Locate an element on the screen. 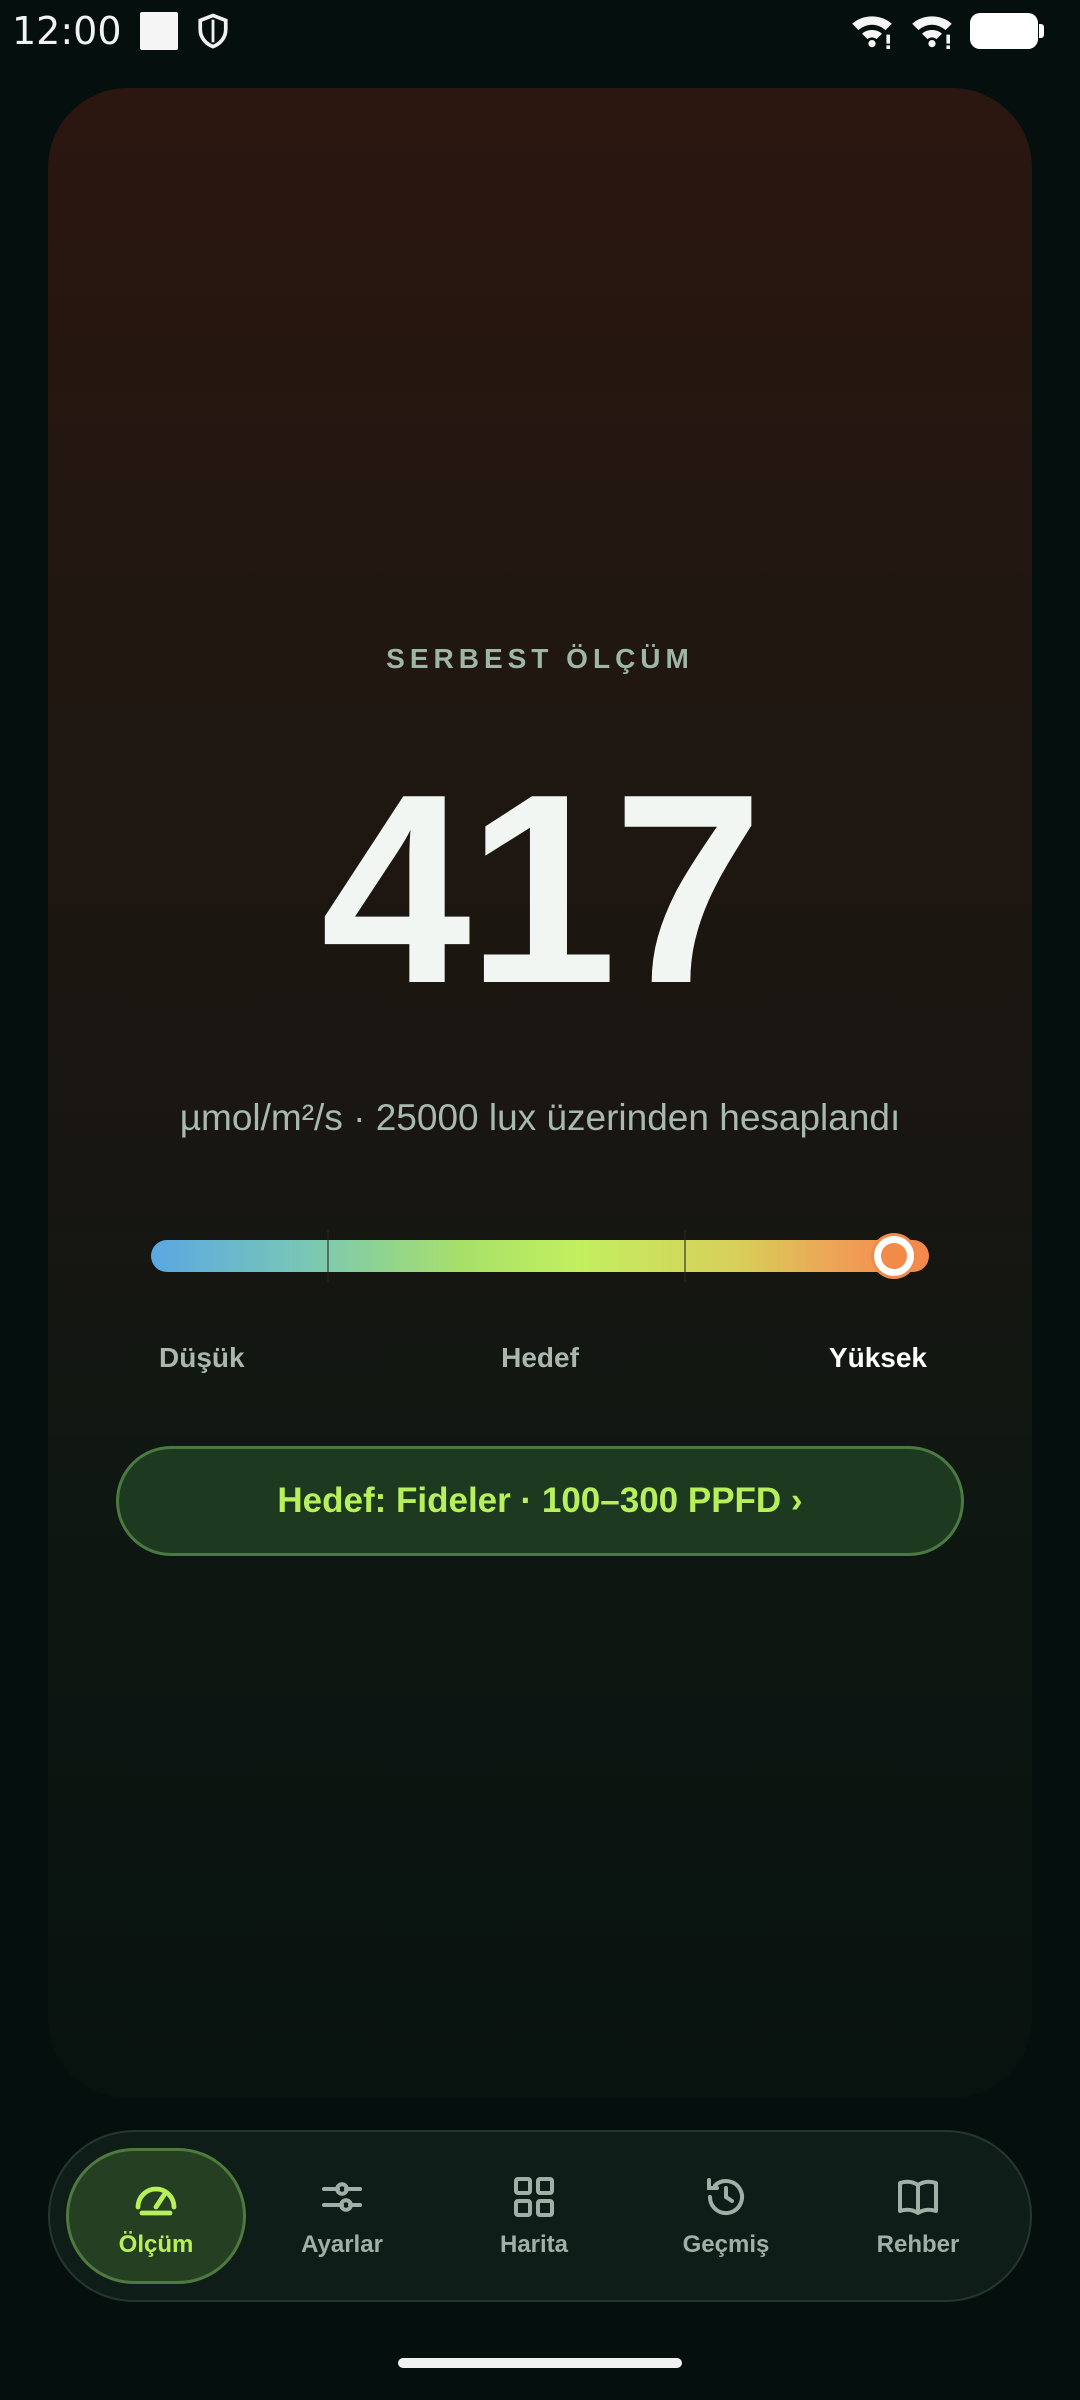  gauge-indicator is located at coordinates (893, 1256).